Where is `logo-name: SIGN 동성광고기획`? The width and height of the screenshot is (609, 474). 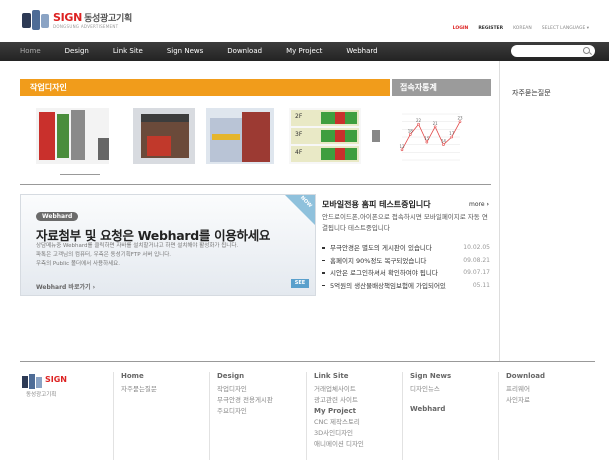
logo-name: SIGN 동성광고기획 is located at coordinates (92, 17).